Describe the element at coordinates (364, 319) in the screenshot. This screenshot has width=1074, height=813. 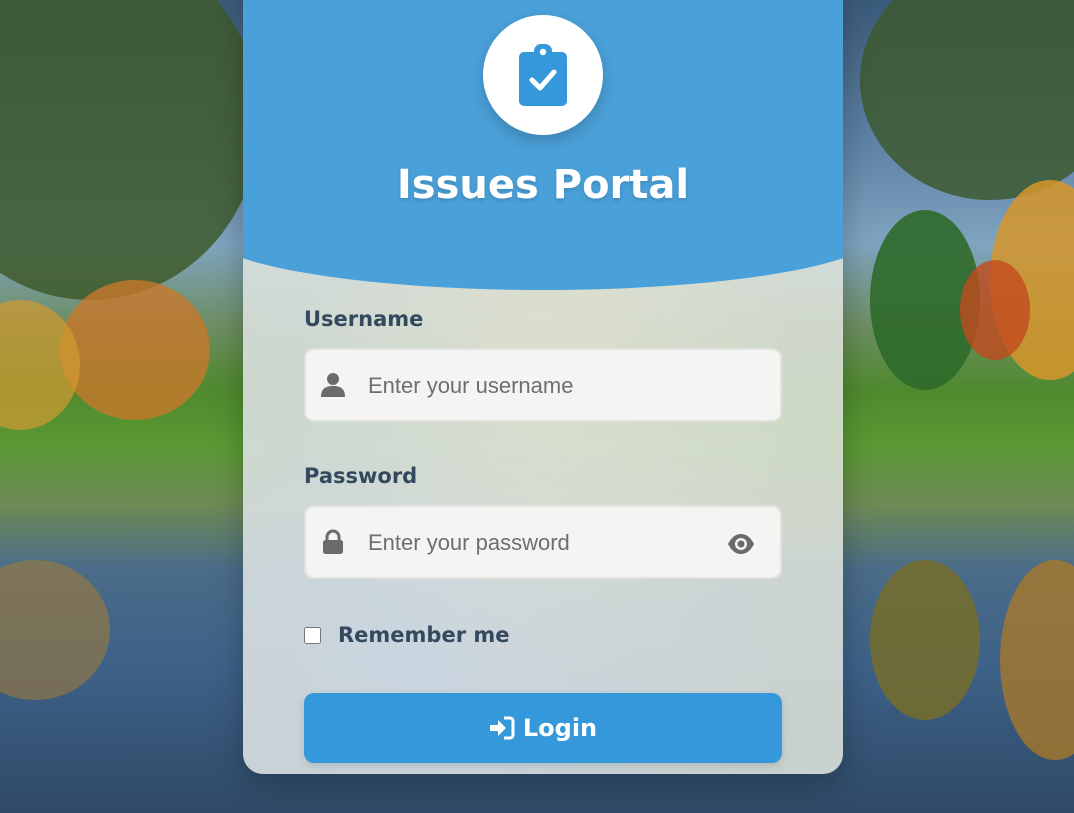
I see `username-label: Username` at that location.